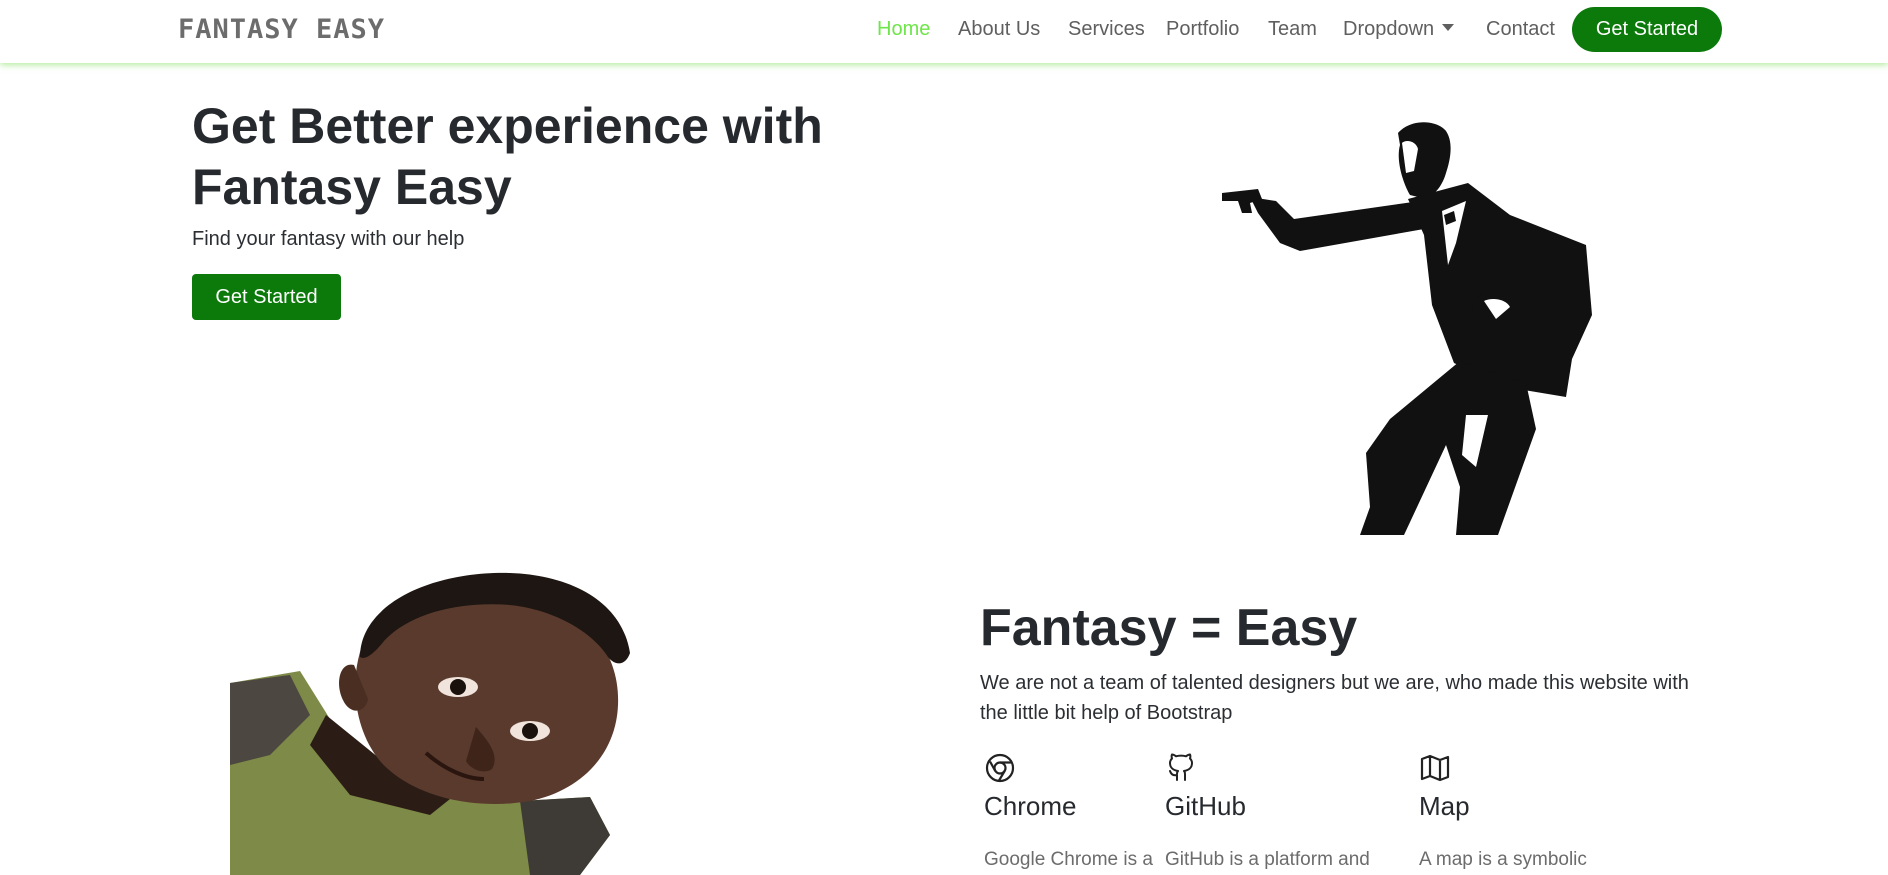 The height and width of the screenshot is (875, 1888). Describe the element at coordinates (430, 723) in the screenshot. I see `smiling-man-photo` at that location.